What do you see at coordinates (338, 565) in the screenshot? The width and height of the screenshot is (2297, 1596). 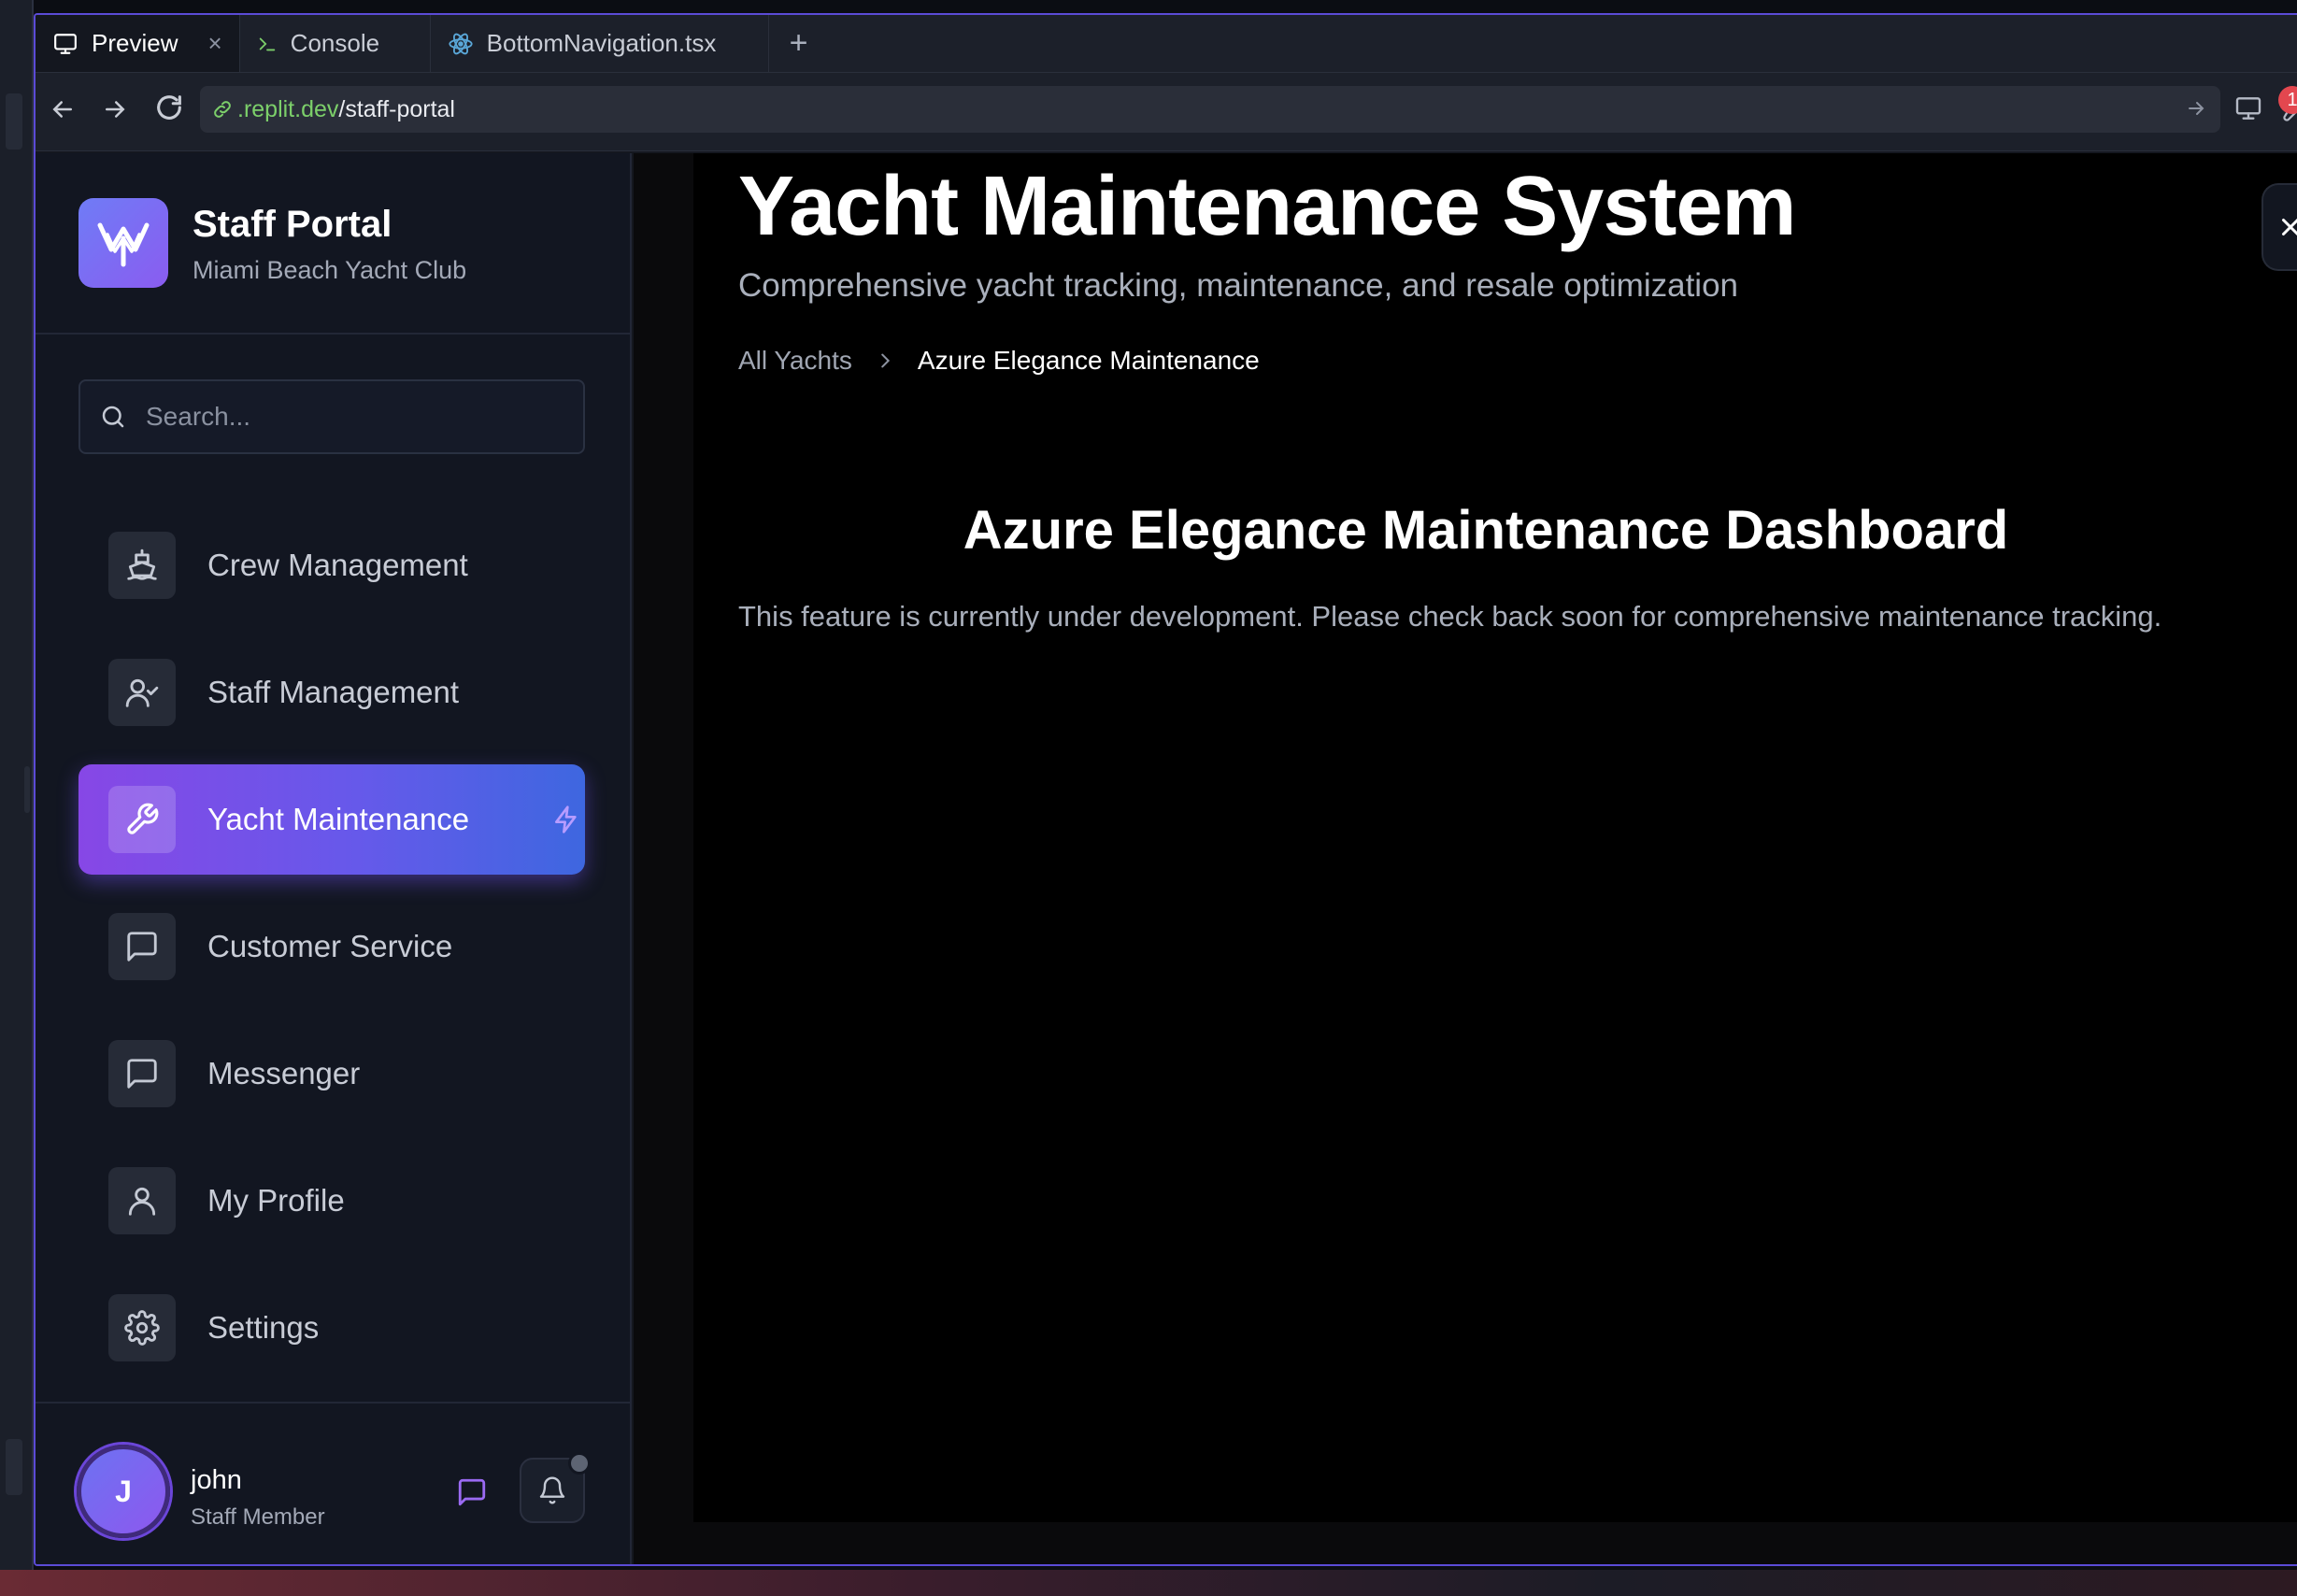 I see `sidebar-item-label: Crew Management` at bounding box center [338, 565].